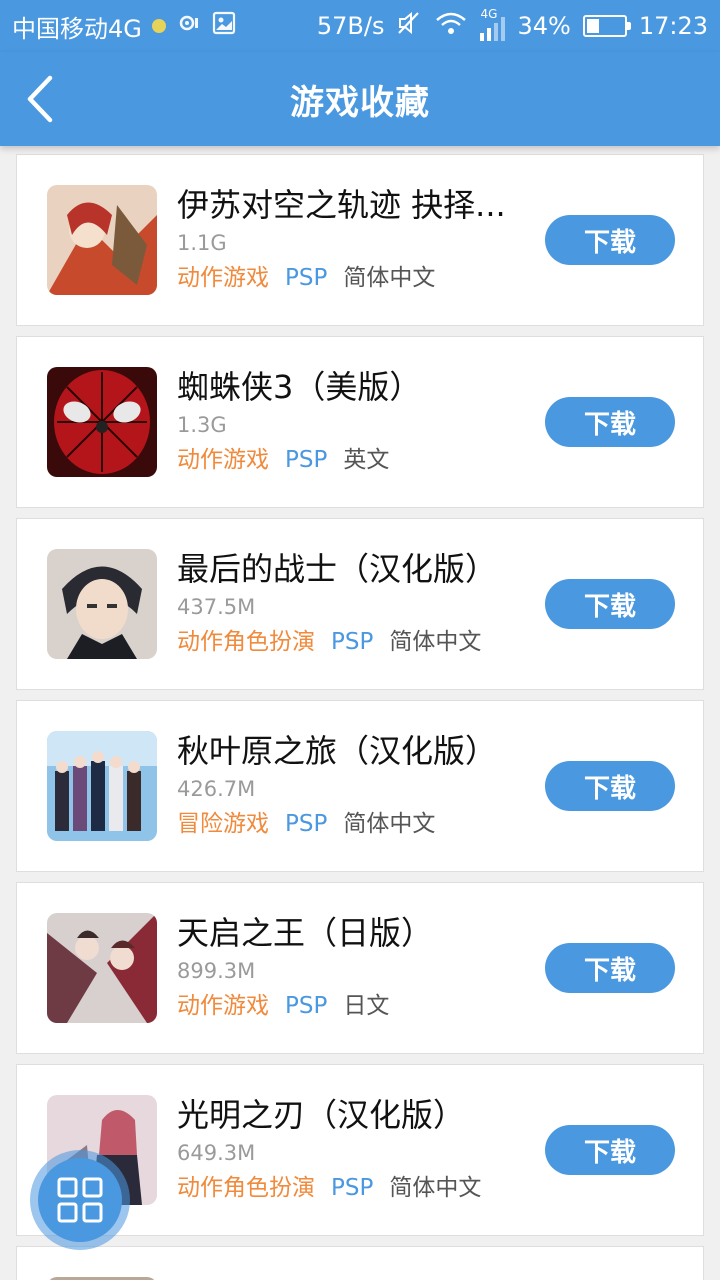  Describe the element at coordinates (360, 240) in the screenshot. I see `game-card: 伊苏对空之轨迹 抉择... 1.1G 动作游戏 PSP 简体中文 下载` at that location.